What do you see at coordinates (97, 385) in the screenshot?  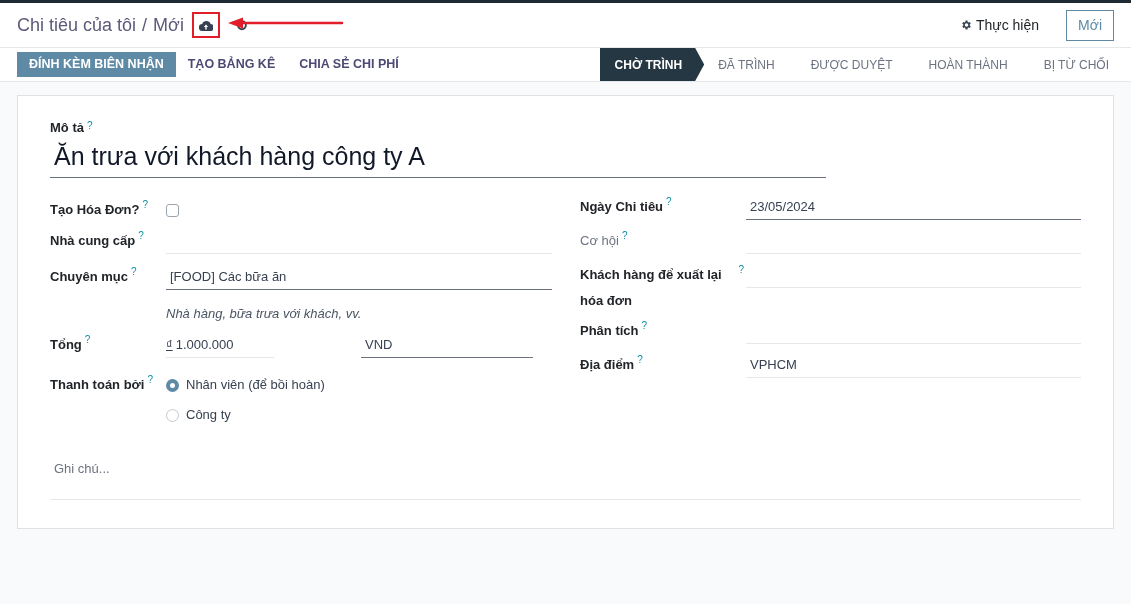 I see `field-label: Thanh toán bởi` at bounding box center [97, 385].